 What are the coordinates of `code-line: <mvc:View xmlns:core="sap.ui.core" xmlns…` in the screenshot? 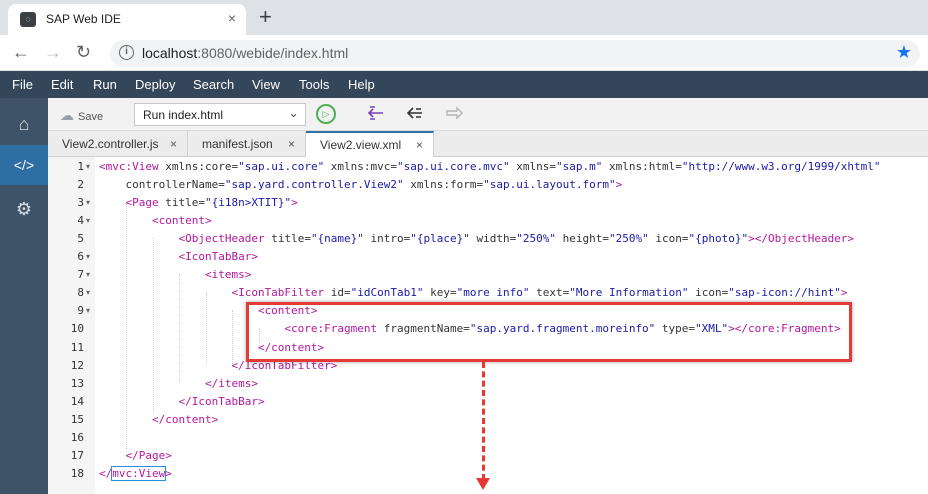 It's located at (490, 167).